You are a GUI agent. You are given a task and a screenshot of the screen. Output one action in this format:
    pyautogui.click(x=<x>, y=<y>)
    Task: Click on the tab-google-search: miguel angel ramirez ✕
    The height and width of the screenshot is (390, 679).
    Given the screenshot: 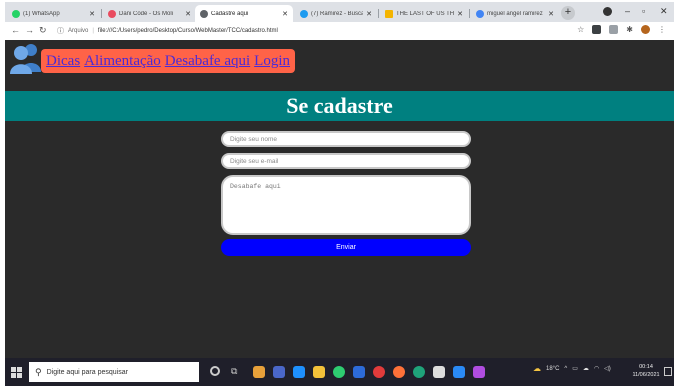 What is the action you would take?
    pyautogui.click(x=515, y=13)
    